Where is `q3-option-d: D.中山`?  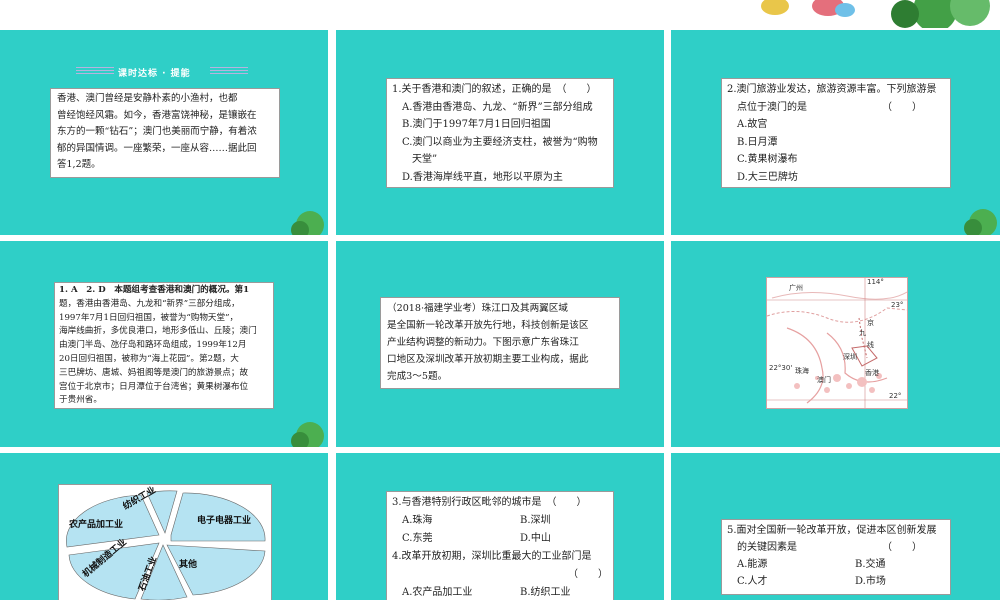 q3-option-d: D.中山 is located at coordinates (535, 539).